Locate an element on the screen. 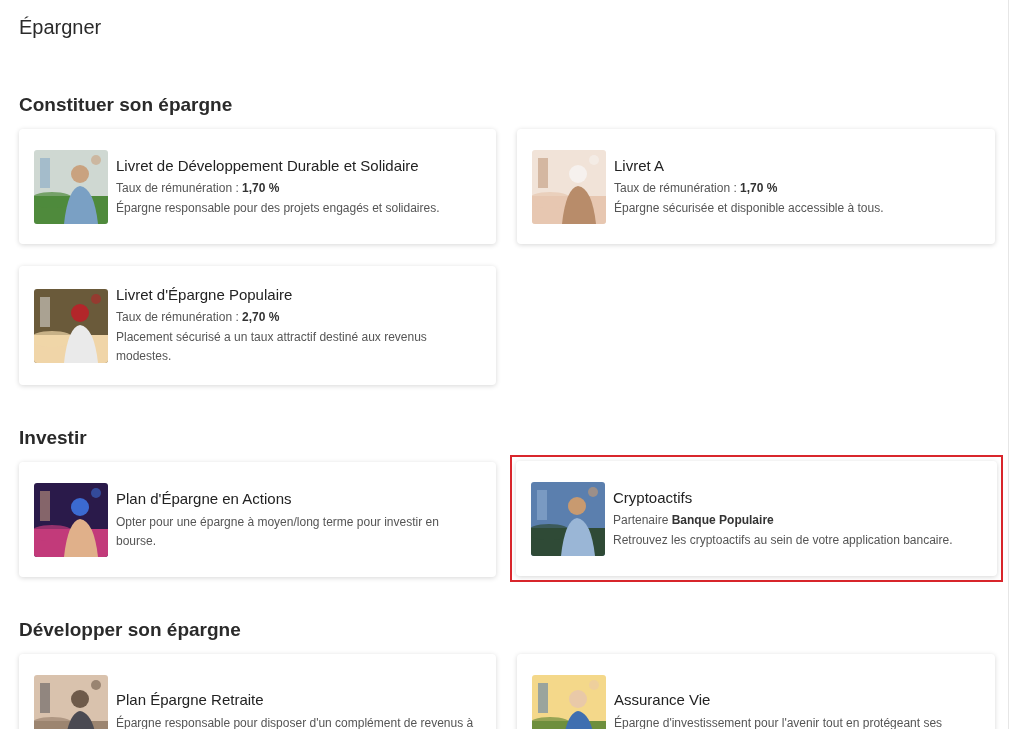 The height and width of the screenshot is (729, 1024). card-detail: Partenaire Banque Populaire is located at coordinates (694, 519).